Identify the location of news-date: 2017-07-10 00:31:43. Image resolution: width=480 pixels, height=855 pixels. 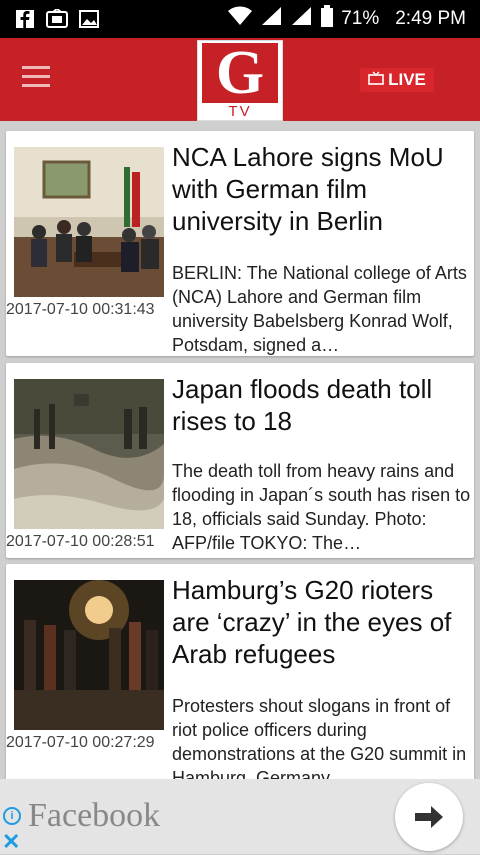
(80, 309).